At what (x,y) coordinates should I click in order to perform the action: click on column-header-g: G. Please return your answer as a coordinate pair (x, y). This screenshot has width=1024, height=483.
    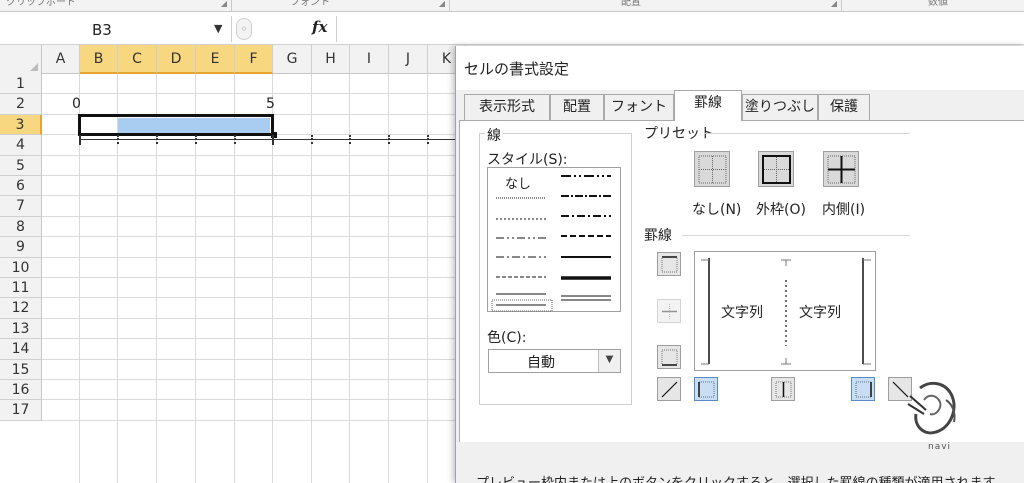
    Looking at the image, I should click on (292, 59).